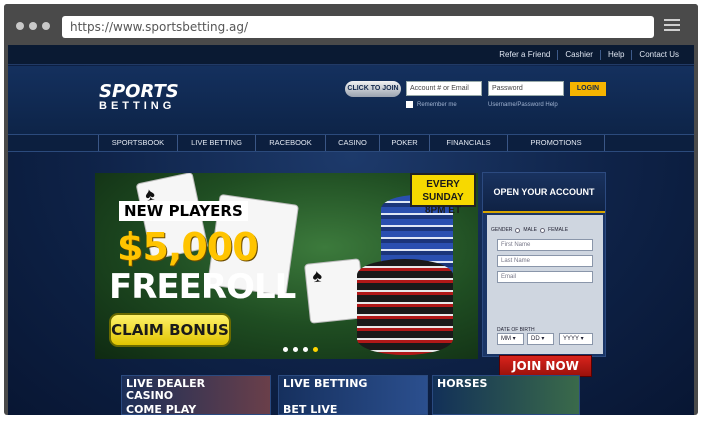  I want to click on schedule-line-1: EVERY SUNDAY, so click(443, 191).